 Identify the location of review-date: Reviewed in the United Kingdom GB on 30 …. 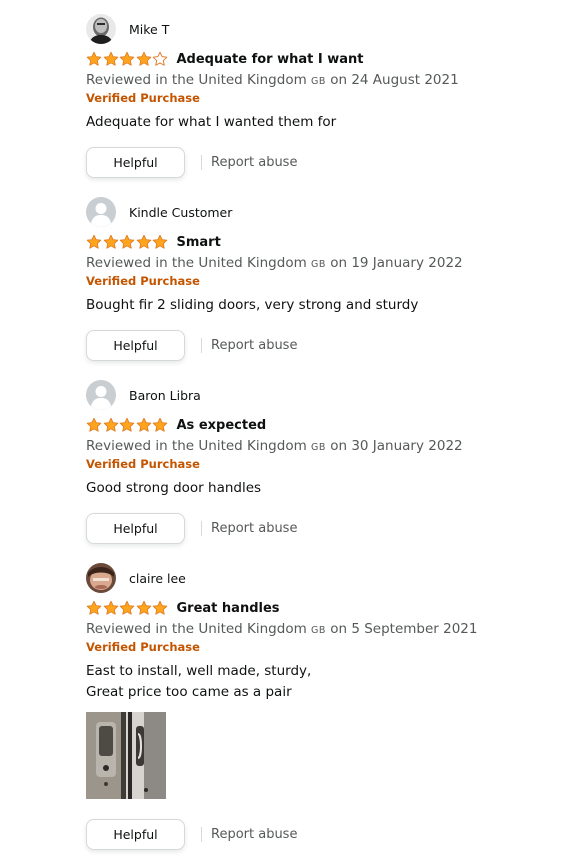
(274, 446).